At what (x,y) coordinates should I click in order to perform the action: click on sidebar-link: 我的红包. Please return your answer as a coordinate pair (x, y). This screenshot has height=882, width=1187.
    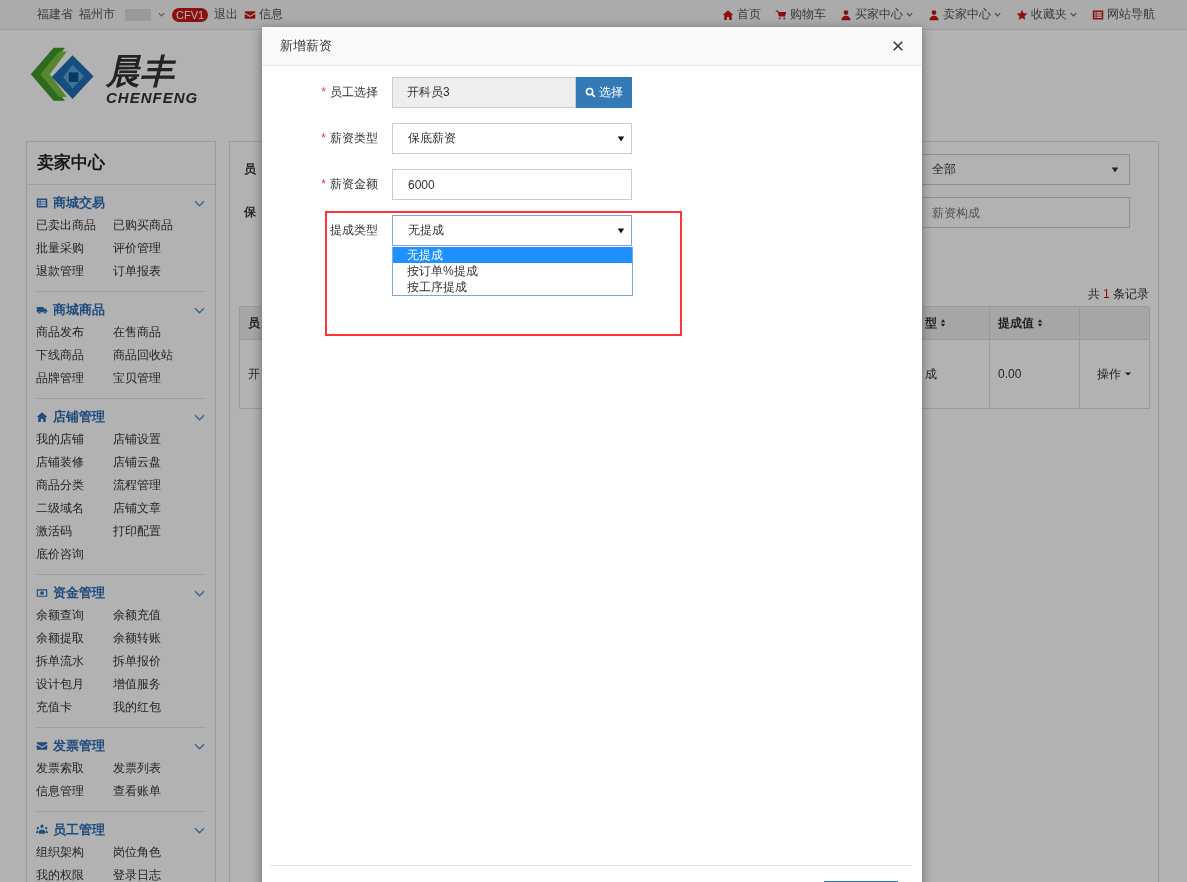
    Looking at the image, I should click on (151, 707).